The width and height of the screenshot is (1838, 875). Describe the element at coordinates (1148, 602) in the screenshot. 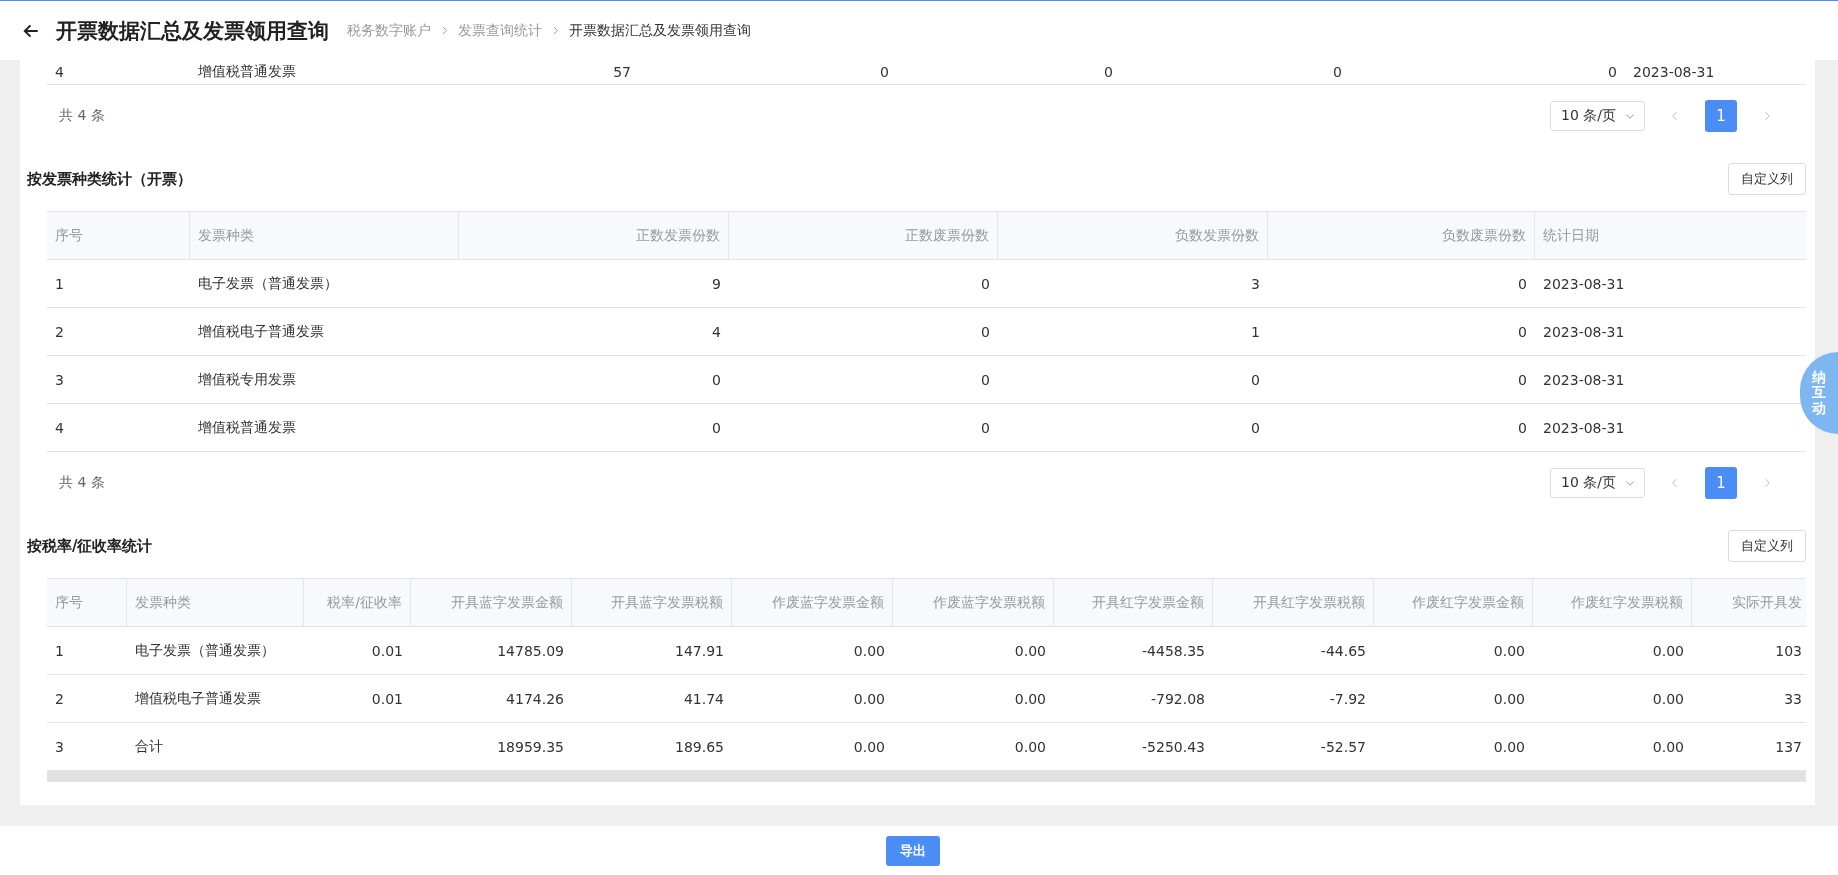

I see `column-header: 开具红字发票金额` at that location.